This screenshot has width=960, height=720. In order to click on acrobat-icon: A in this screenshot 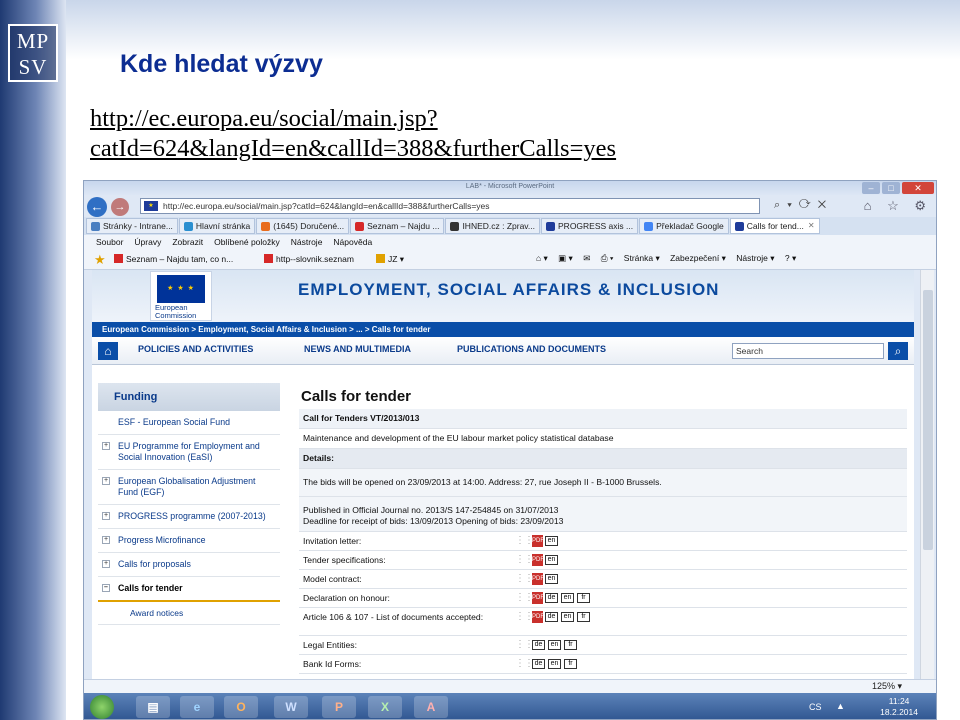, I will do `click(431, 707)`.